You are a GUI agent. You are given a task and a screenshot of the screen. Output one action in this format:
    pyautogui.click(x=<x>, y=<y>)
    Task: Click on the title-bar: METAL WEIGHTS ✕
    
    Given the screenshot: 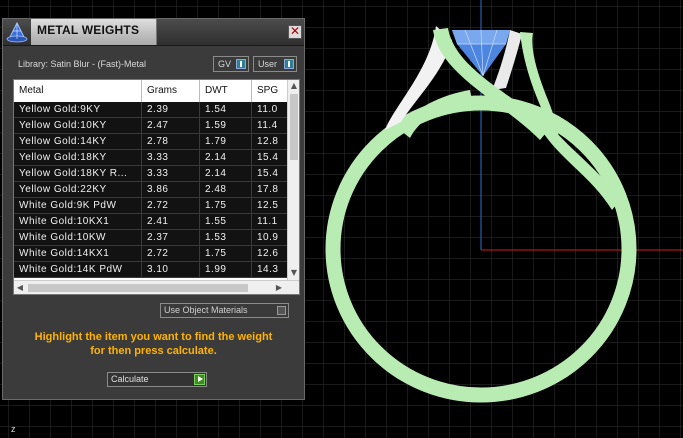 What is the action you would take?
    pyautogui.click(x=153, y=32)
    